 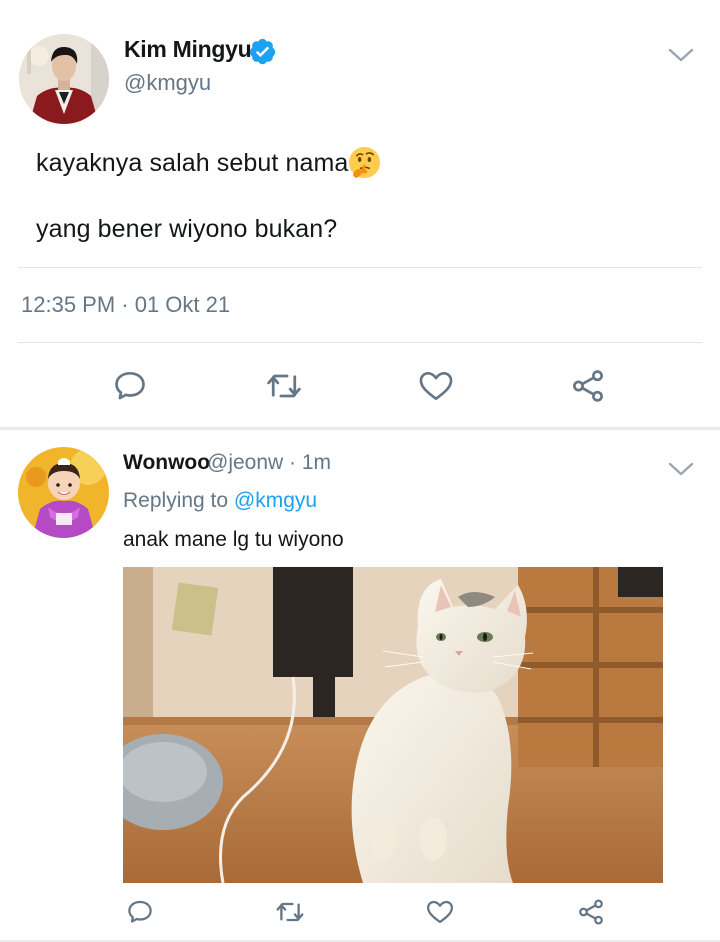 I want to click on author-handle: @kmgyu, so click(x=167, y=83).